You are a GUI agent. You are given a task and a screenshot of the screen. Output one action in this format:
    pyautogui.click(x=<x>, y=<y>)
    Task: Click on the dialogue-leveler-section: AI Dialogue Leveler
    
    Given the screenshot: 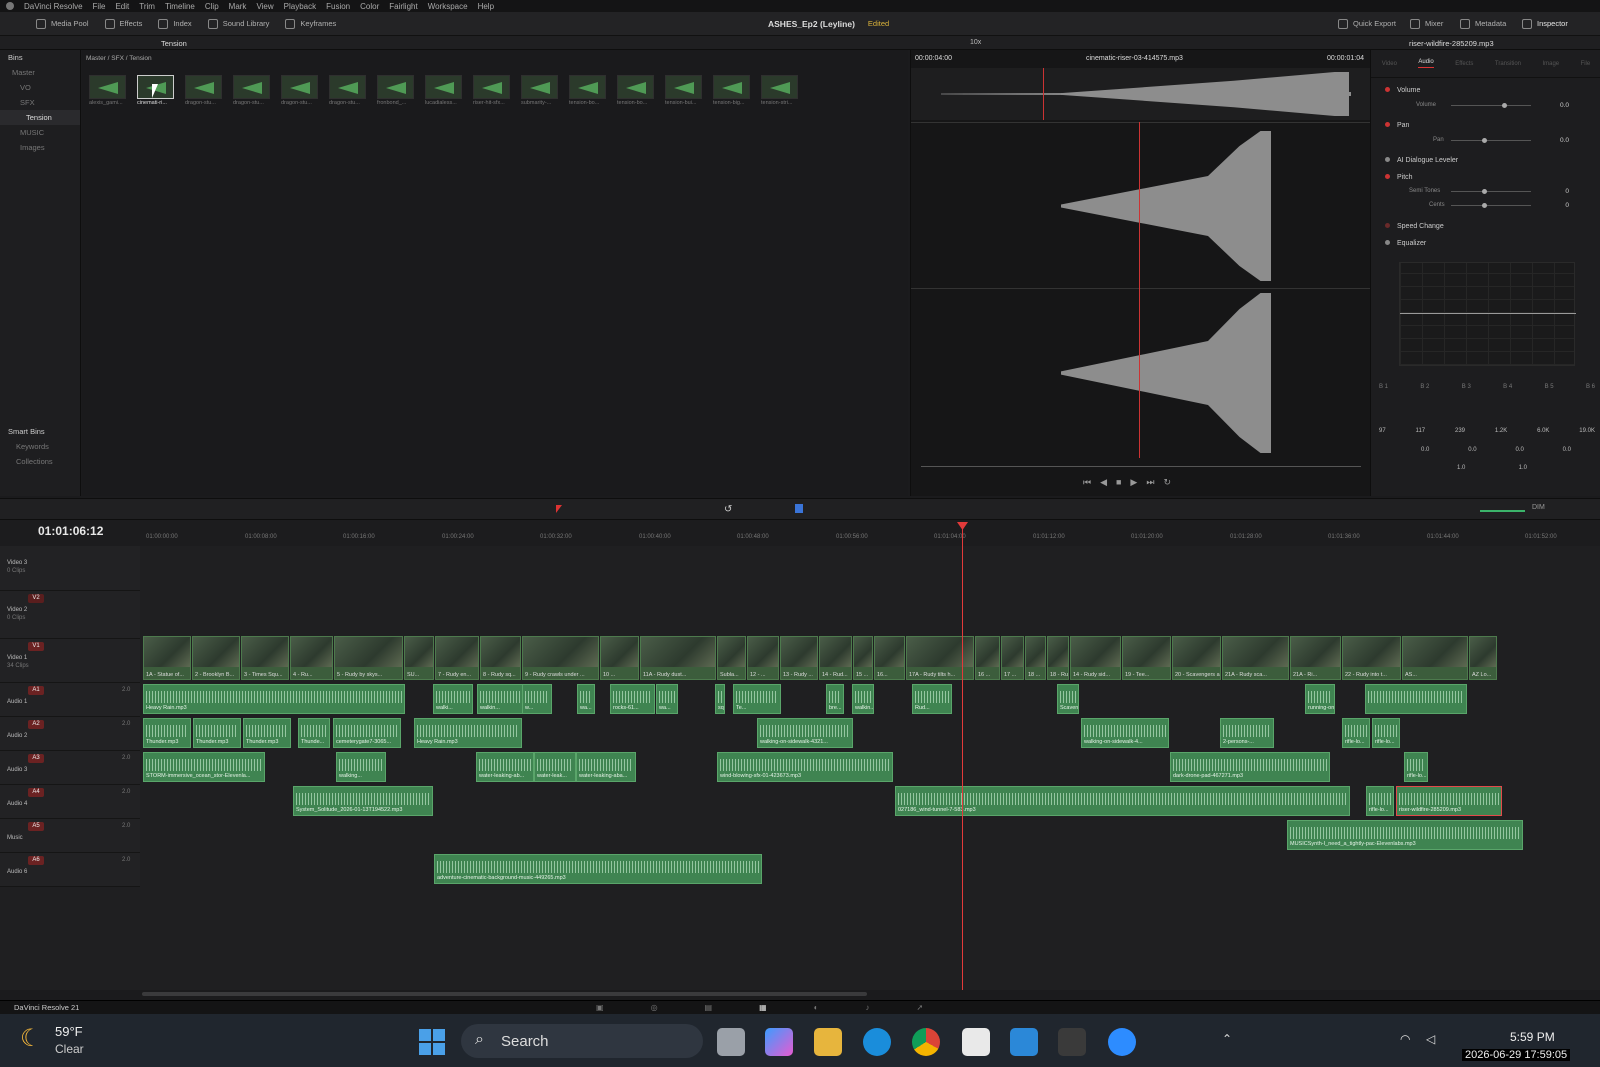 What is the action you would take?
    pyautogui.click(x=1485, y=160)
    